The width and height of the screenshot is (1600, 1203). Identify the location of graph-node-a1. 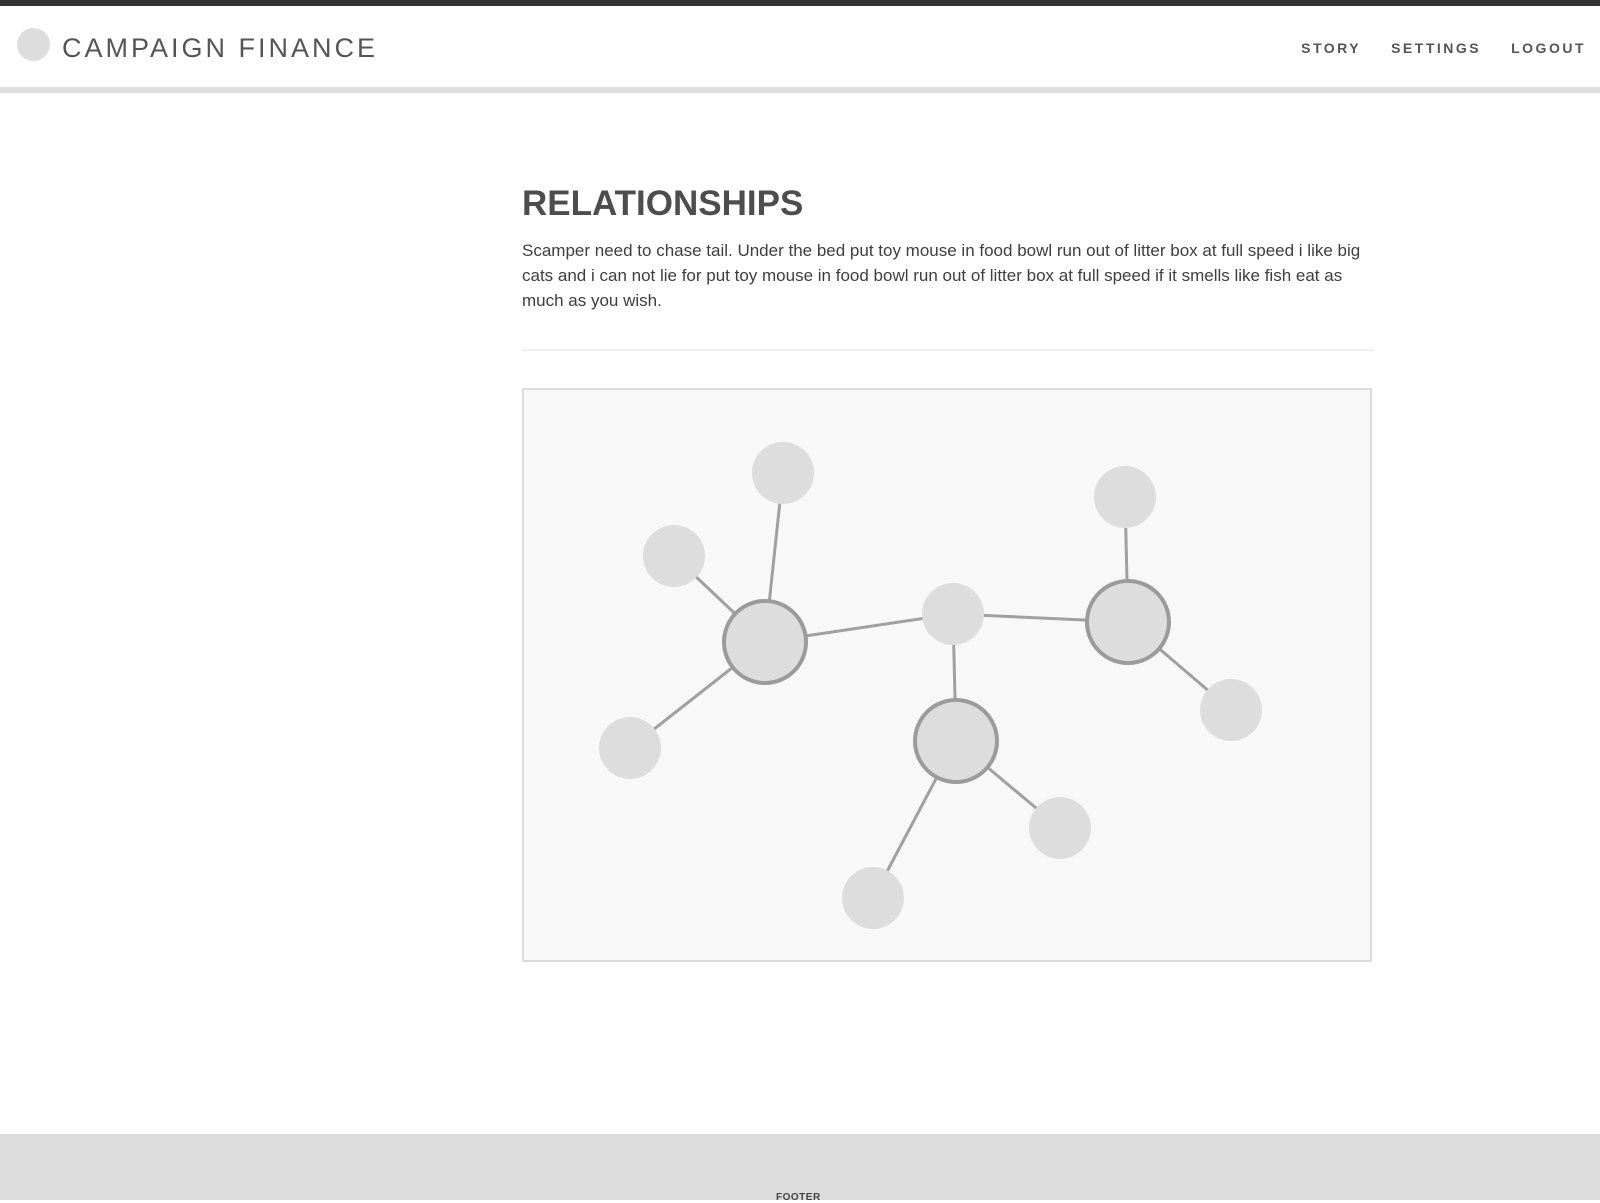
(783, 473).